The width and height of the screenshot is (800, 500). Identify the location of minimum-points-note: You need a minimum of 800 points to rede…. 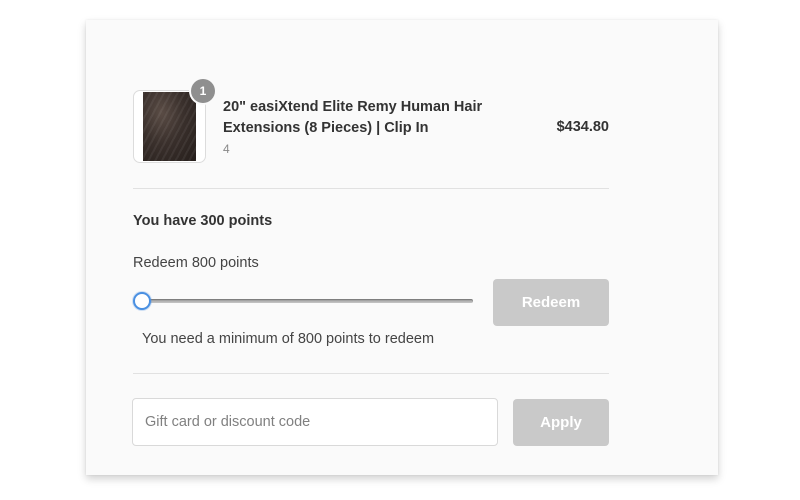
(288, 339).